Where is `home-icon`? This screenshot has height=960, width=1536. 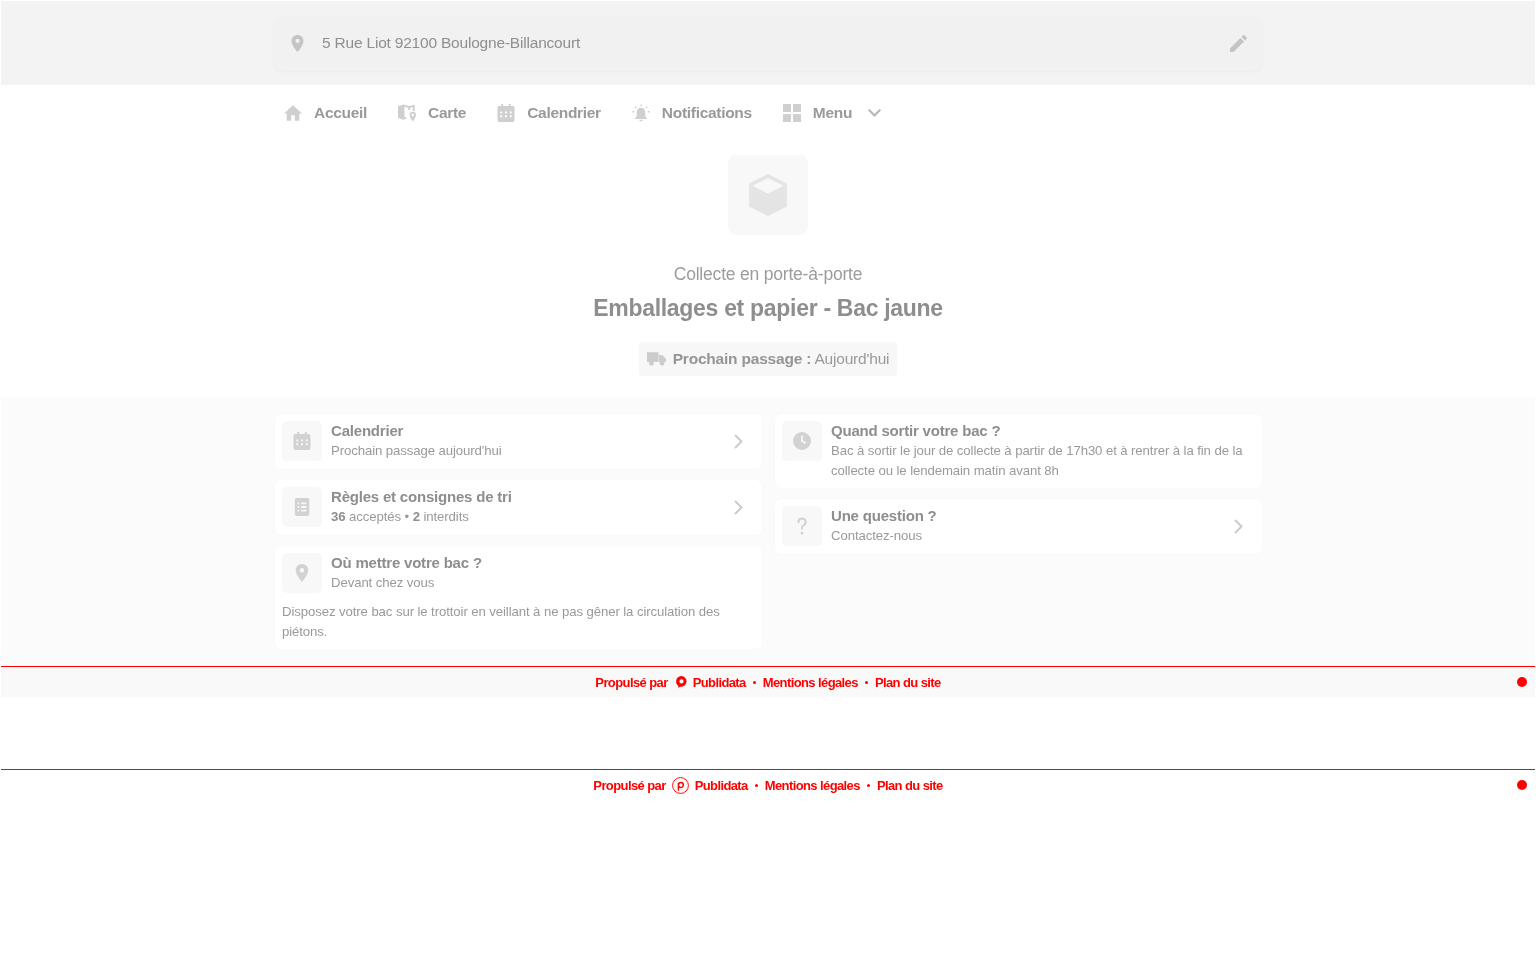
home-icon is located at coordinates (293, 112).